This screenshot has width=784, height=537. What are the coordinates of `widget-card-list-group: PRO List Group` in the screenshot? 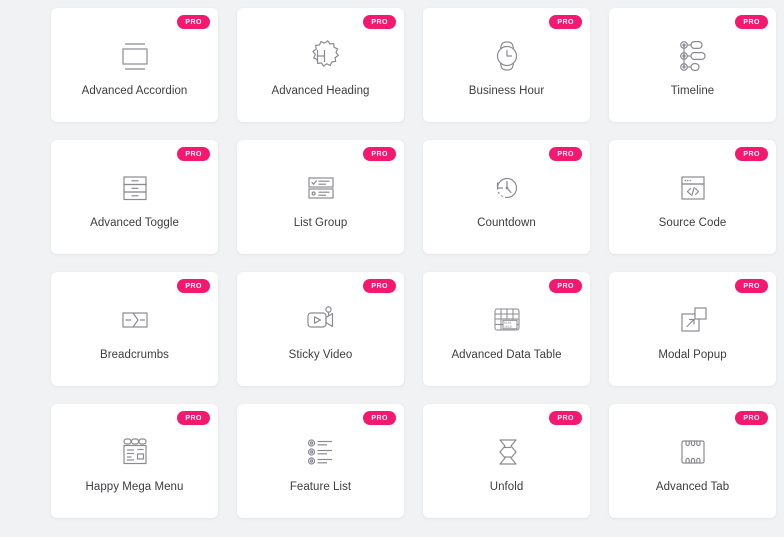 It's located at (320, 197).